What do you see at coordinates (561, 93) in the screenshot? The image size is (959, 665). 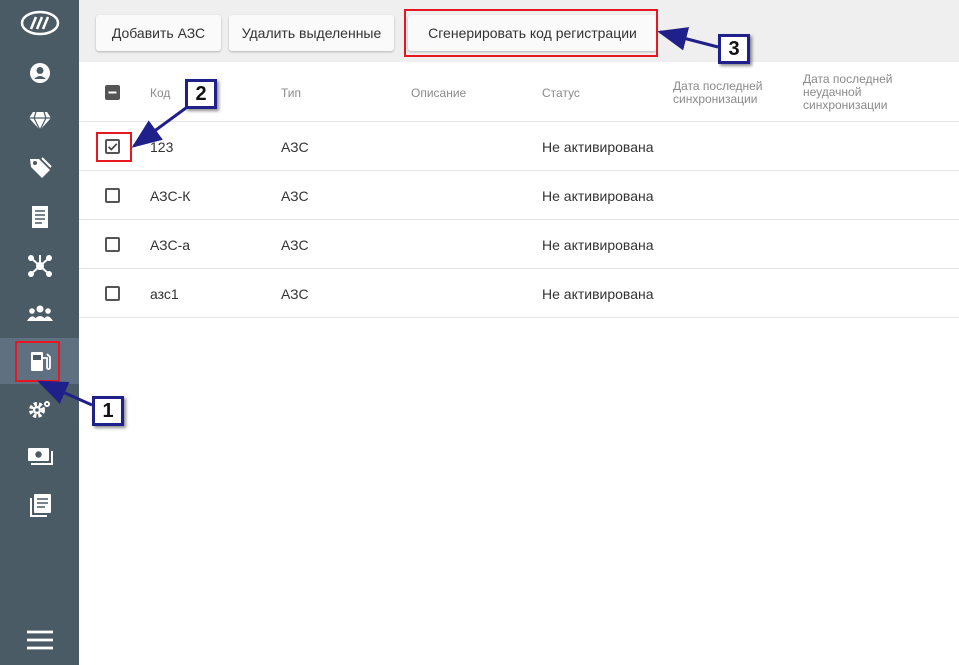 I see `column-header-status: Статус` at bounding box center [561, 93].